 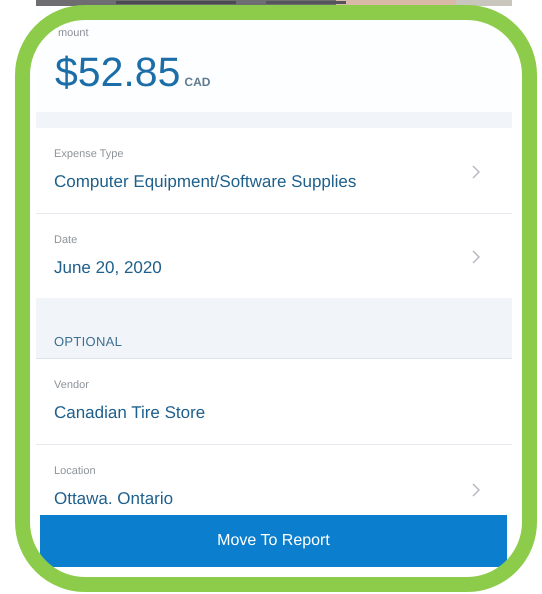 I want to click on amount-value: $52.85, so click(x=117, y=72).